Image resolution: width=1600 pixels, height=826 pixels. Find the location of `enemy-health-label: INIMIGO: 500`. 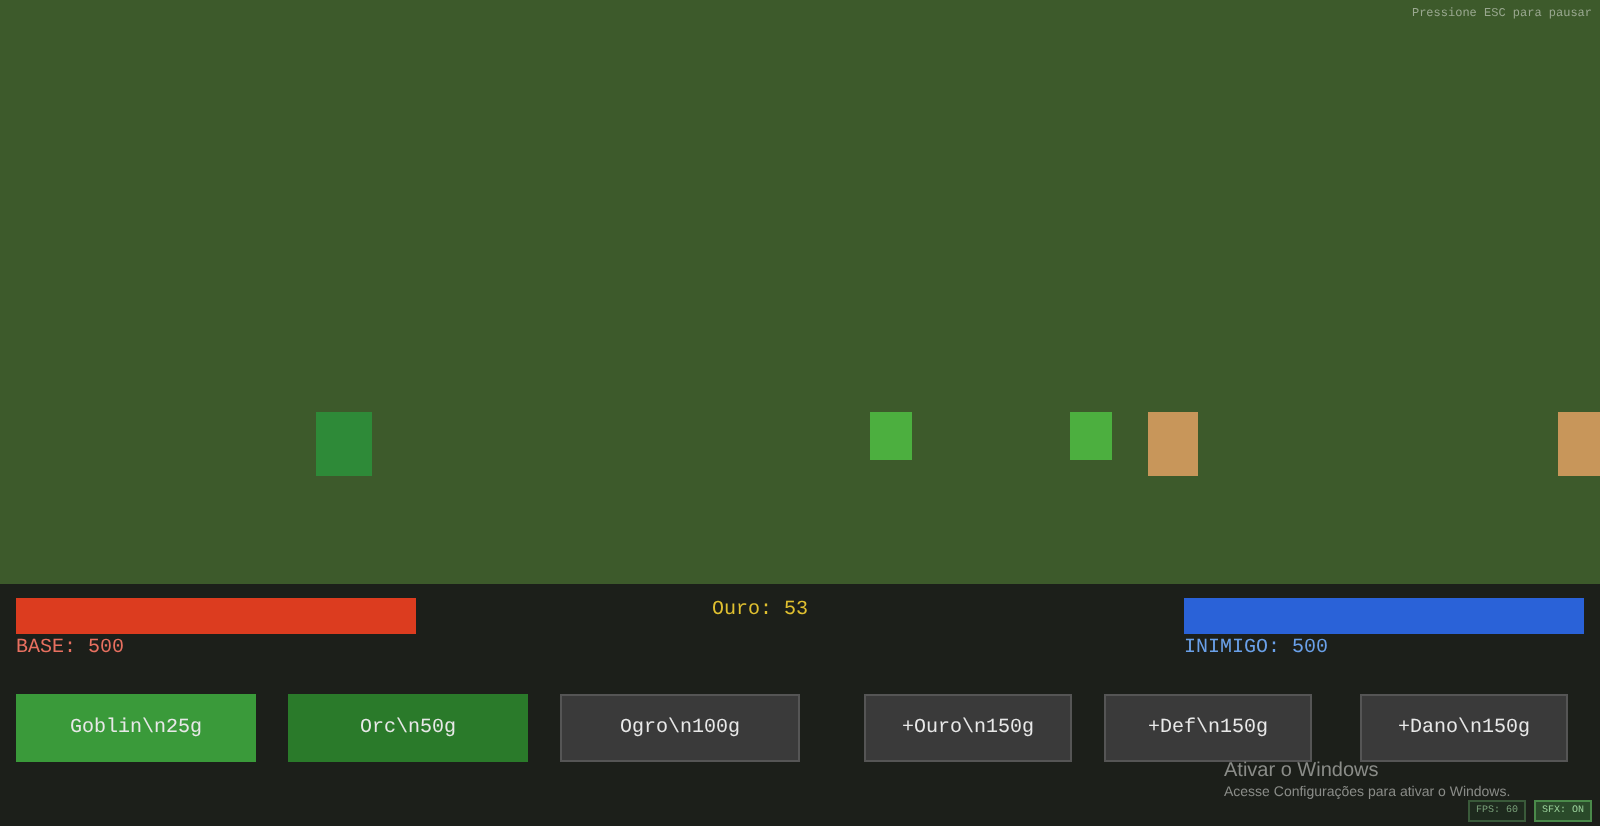

enemy-health-label: INIMIGO: 500 is located at coordinates (1256, 650).